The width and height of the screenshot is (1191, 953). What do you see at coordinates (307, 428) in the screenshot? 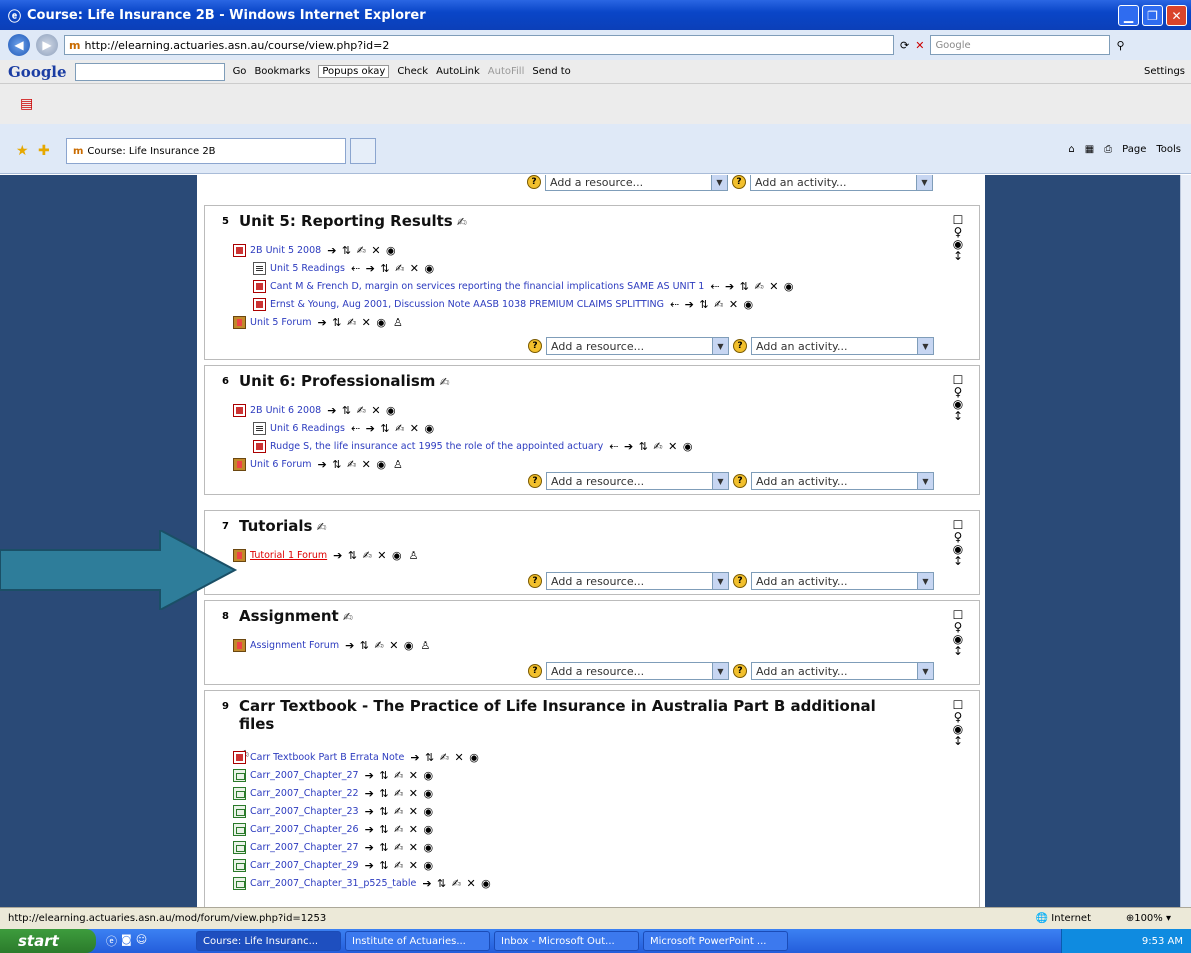
I see `activity-link: Unit 6 Readings` at bounding box center [307, 428].